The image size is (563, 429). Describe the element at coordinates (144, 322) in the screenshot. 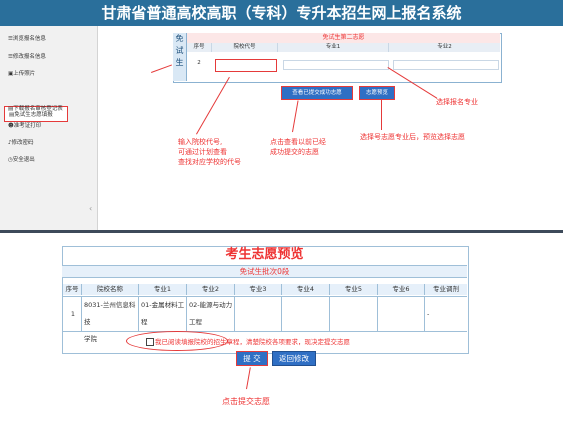

I see `pv-major1-line: 程` at that location.